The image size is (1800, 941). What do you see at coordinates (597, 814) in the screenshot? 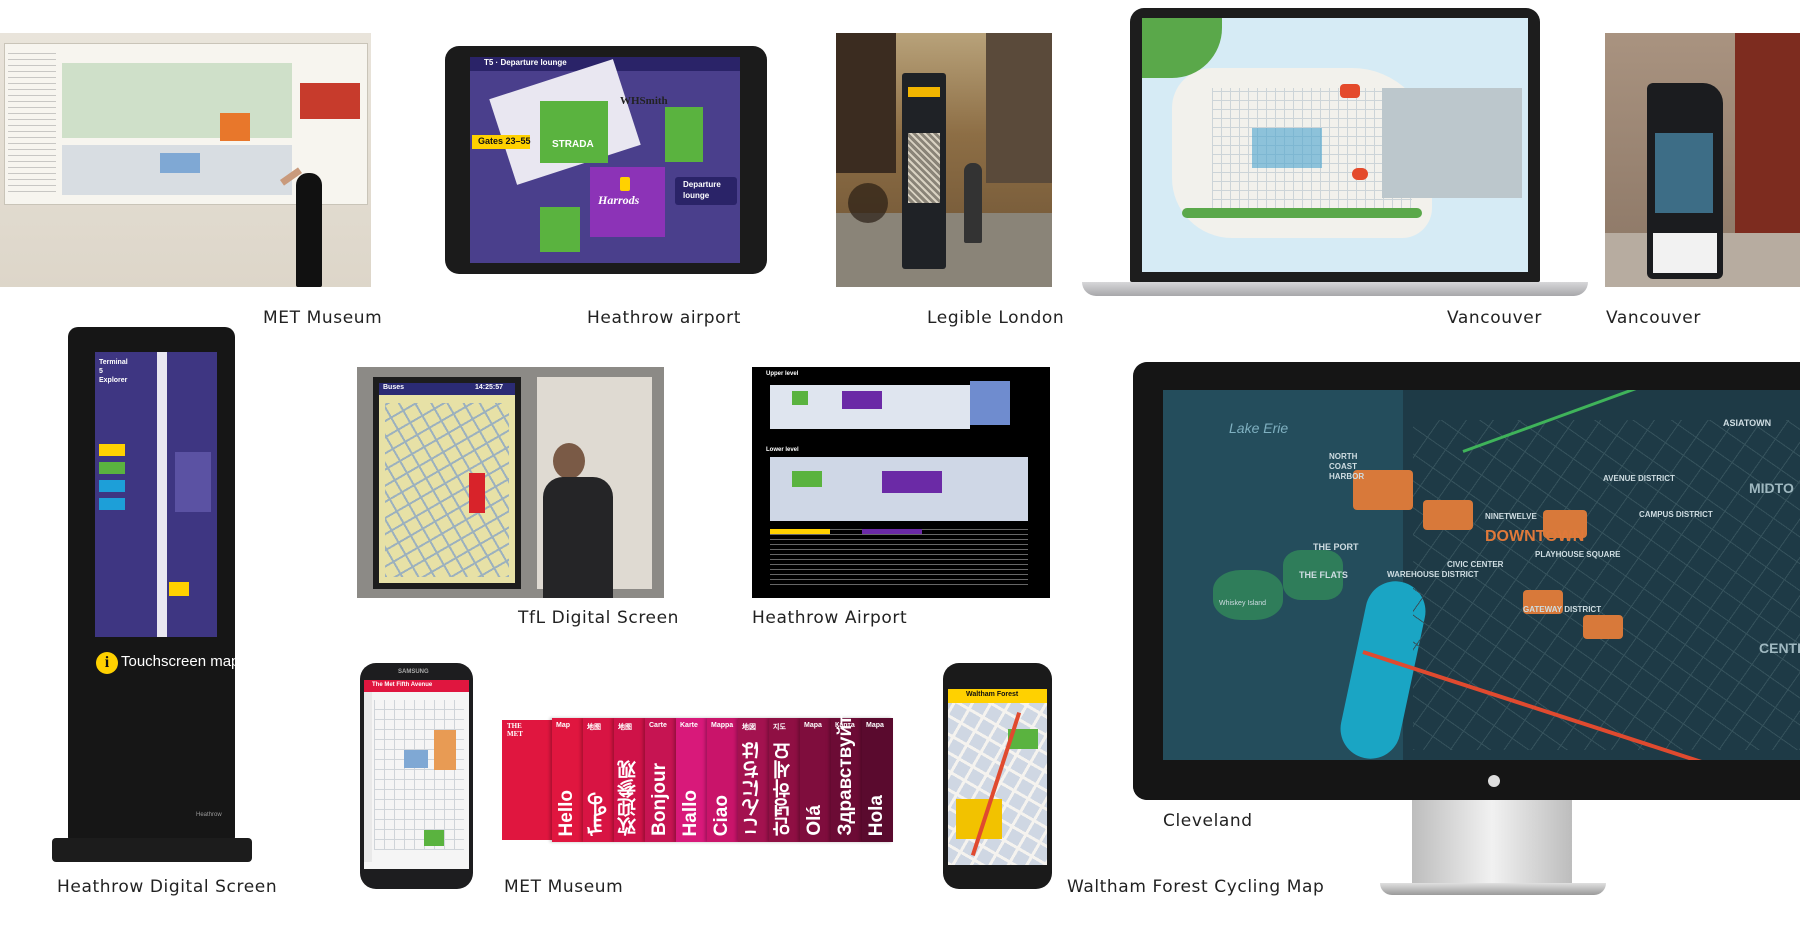
I see `brochure-greeting: ᠮᠡᠨᠳᠦ` at bounding box center [597, 814].